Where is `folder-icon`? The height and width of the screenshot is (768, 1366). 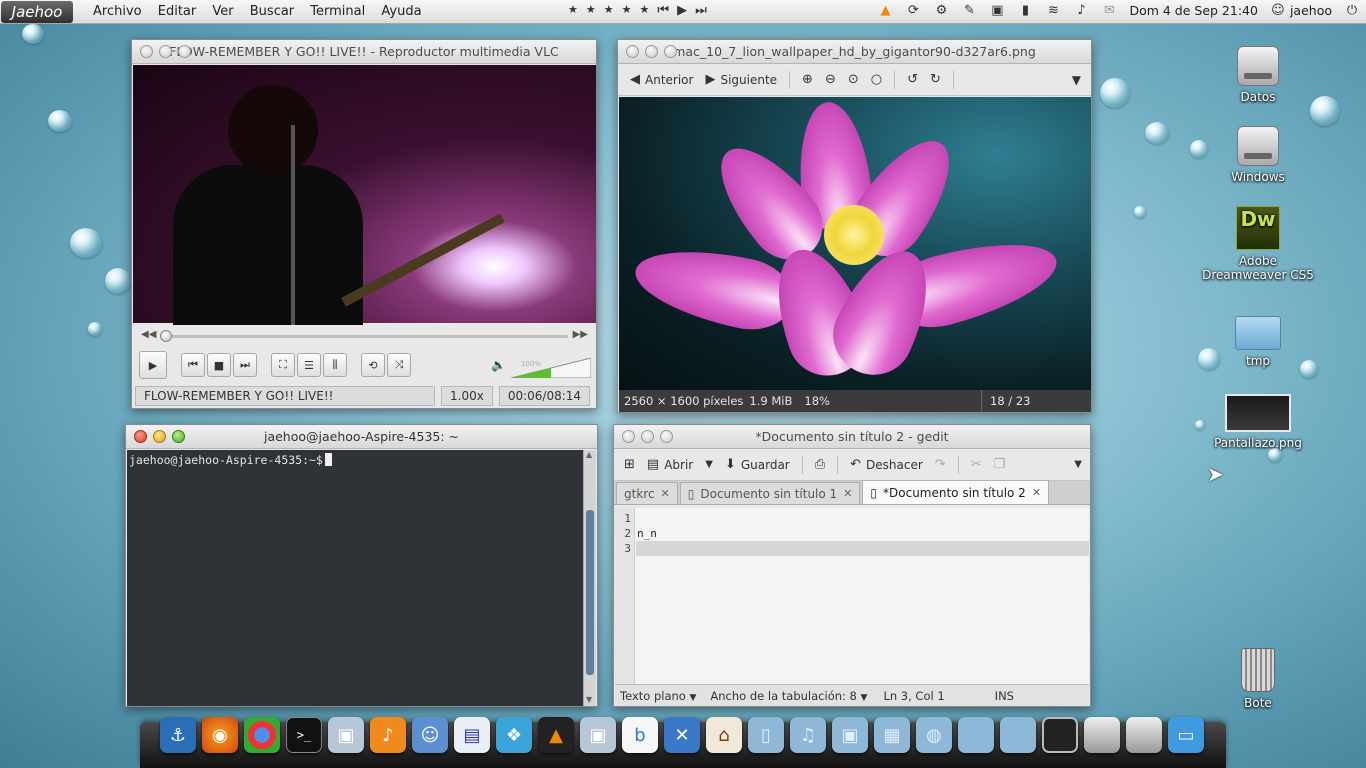 folder-icon is located at coordinates (1018, 735).